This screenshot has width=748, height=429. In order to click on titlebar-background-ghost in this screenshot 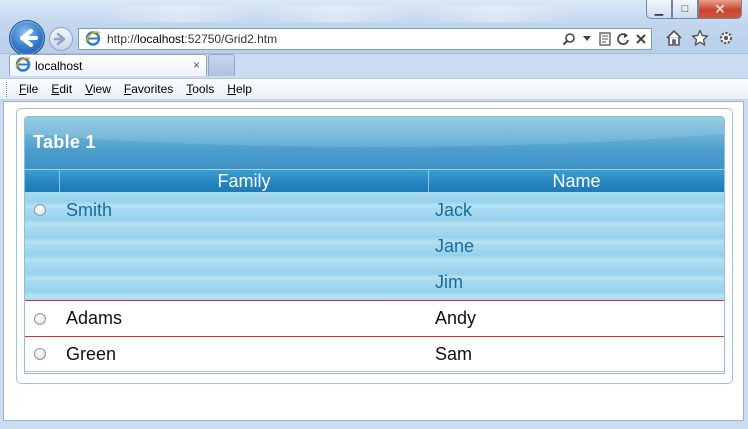, I will do `click(364, 14)`.